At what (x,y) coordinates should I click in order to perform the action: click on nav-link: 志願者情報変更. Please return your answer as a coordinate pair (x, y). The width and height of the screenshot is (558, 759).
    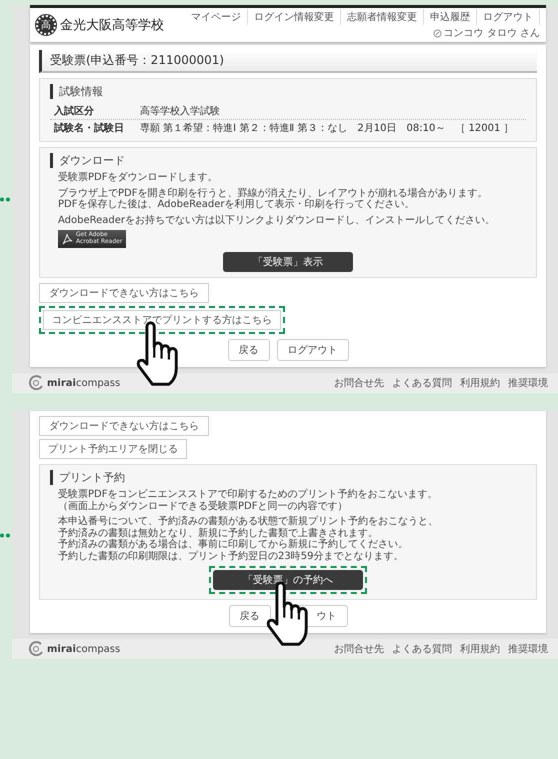
    Looking at the image, I should click on (382, 17).